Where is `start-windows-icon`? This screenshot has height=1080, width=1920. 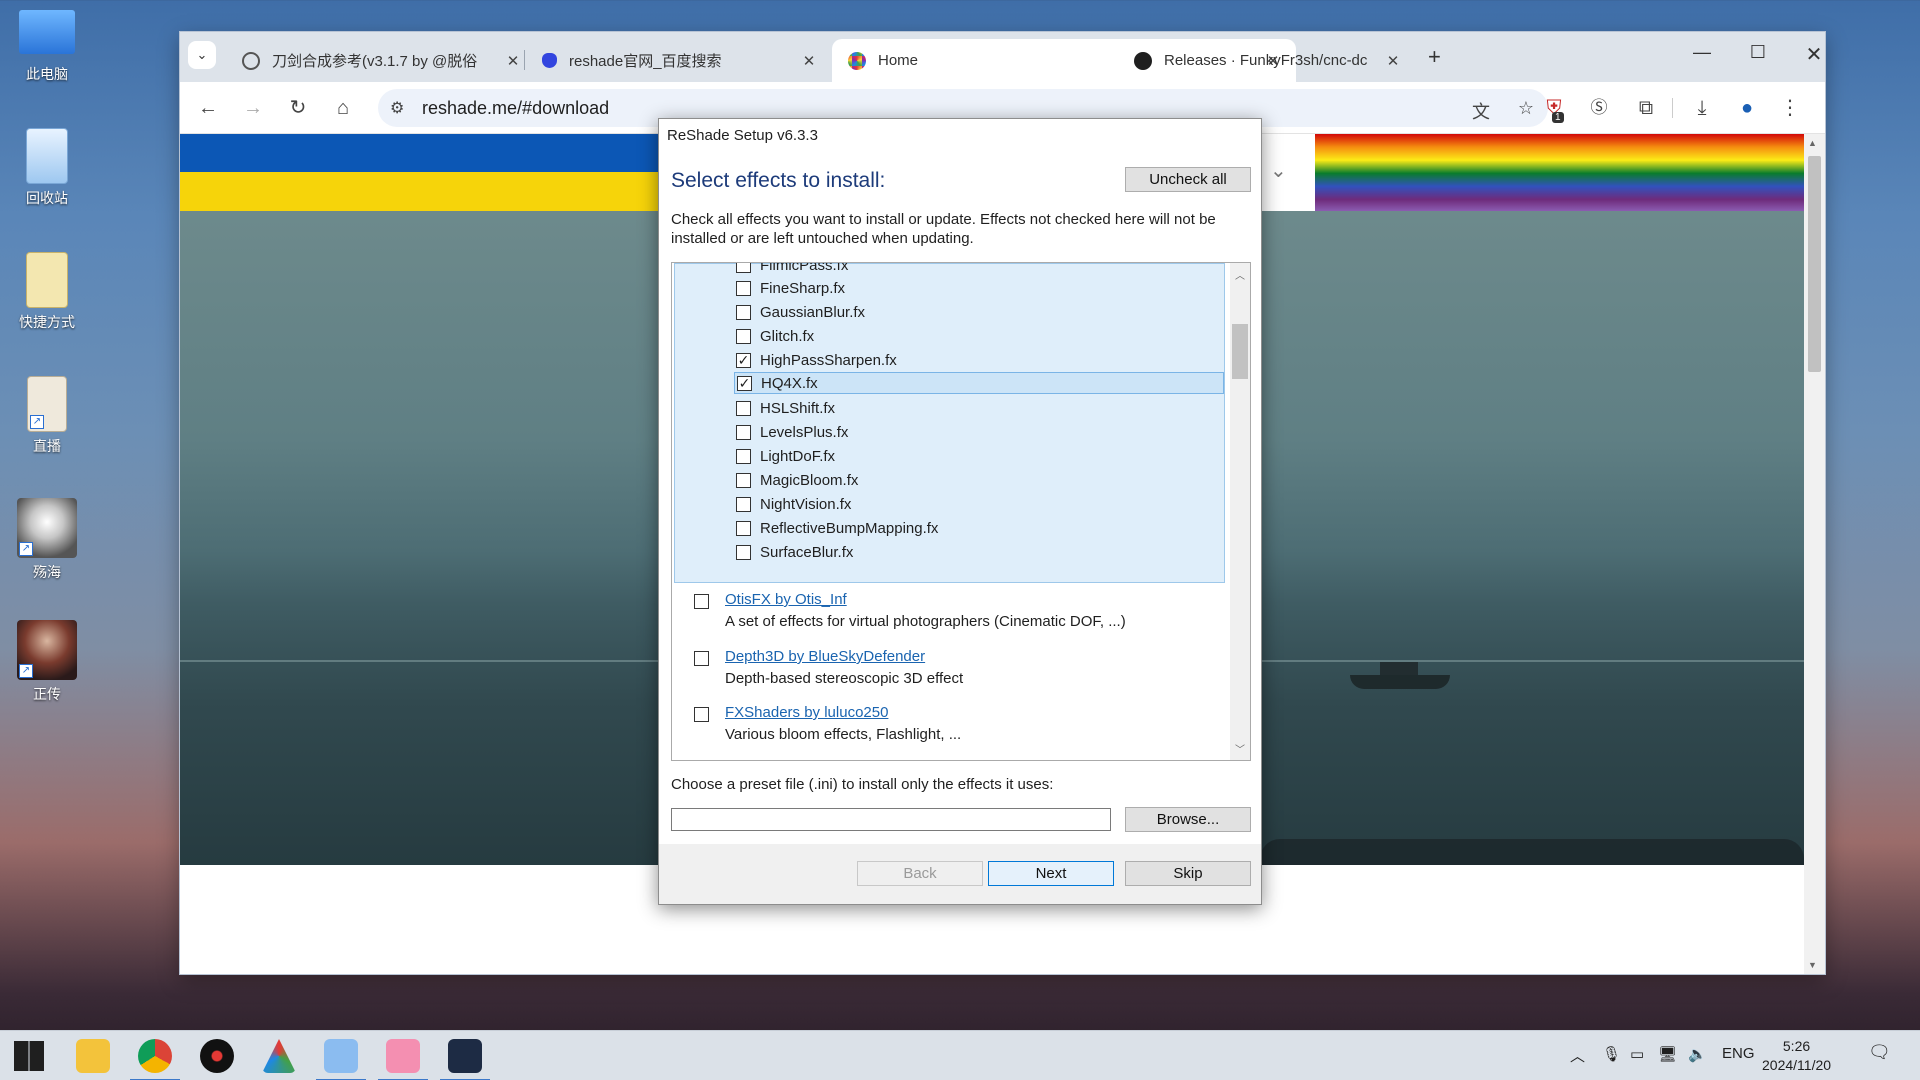
start-windows-icon is located at coordinates (29, 1056).